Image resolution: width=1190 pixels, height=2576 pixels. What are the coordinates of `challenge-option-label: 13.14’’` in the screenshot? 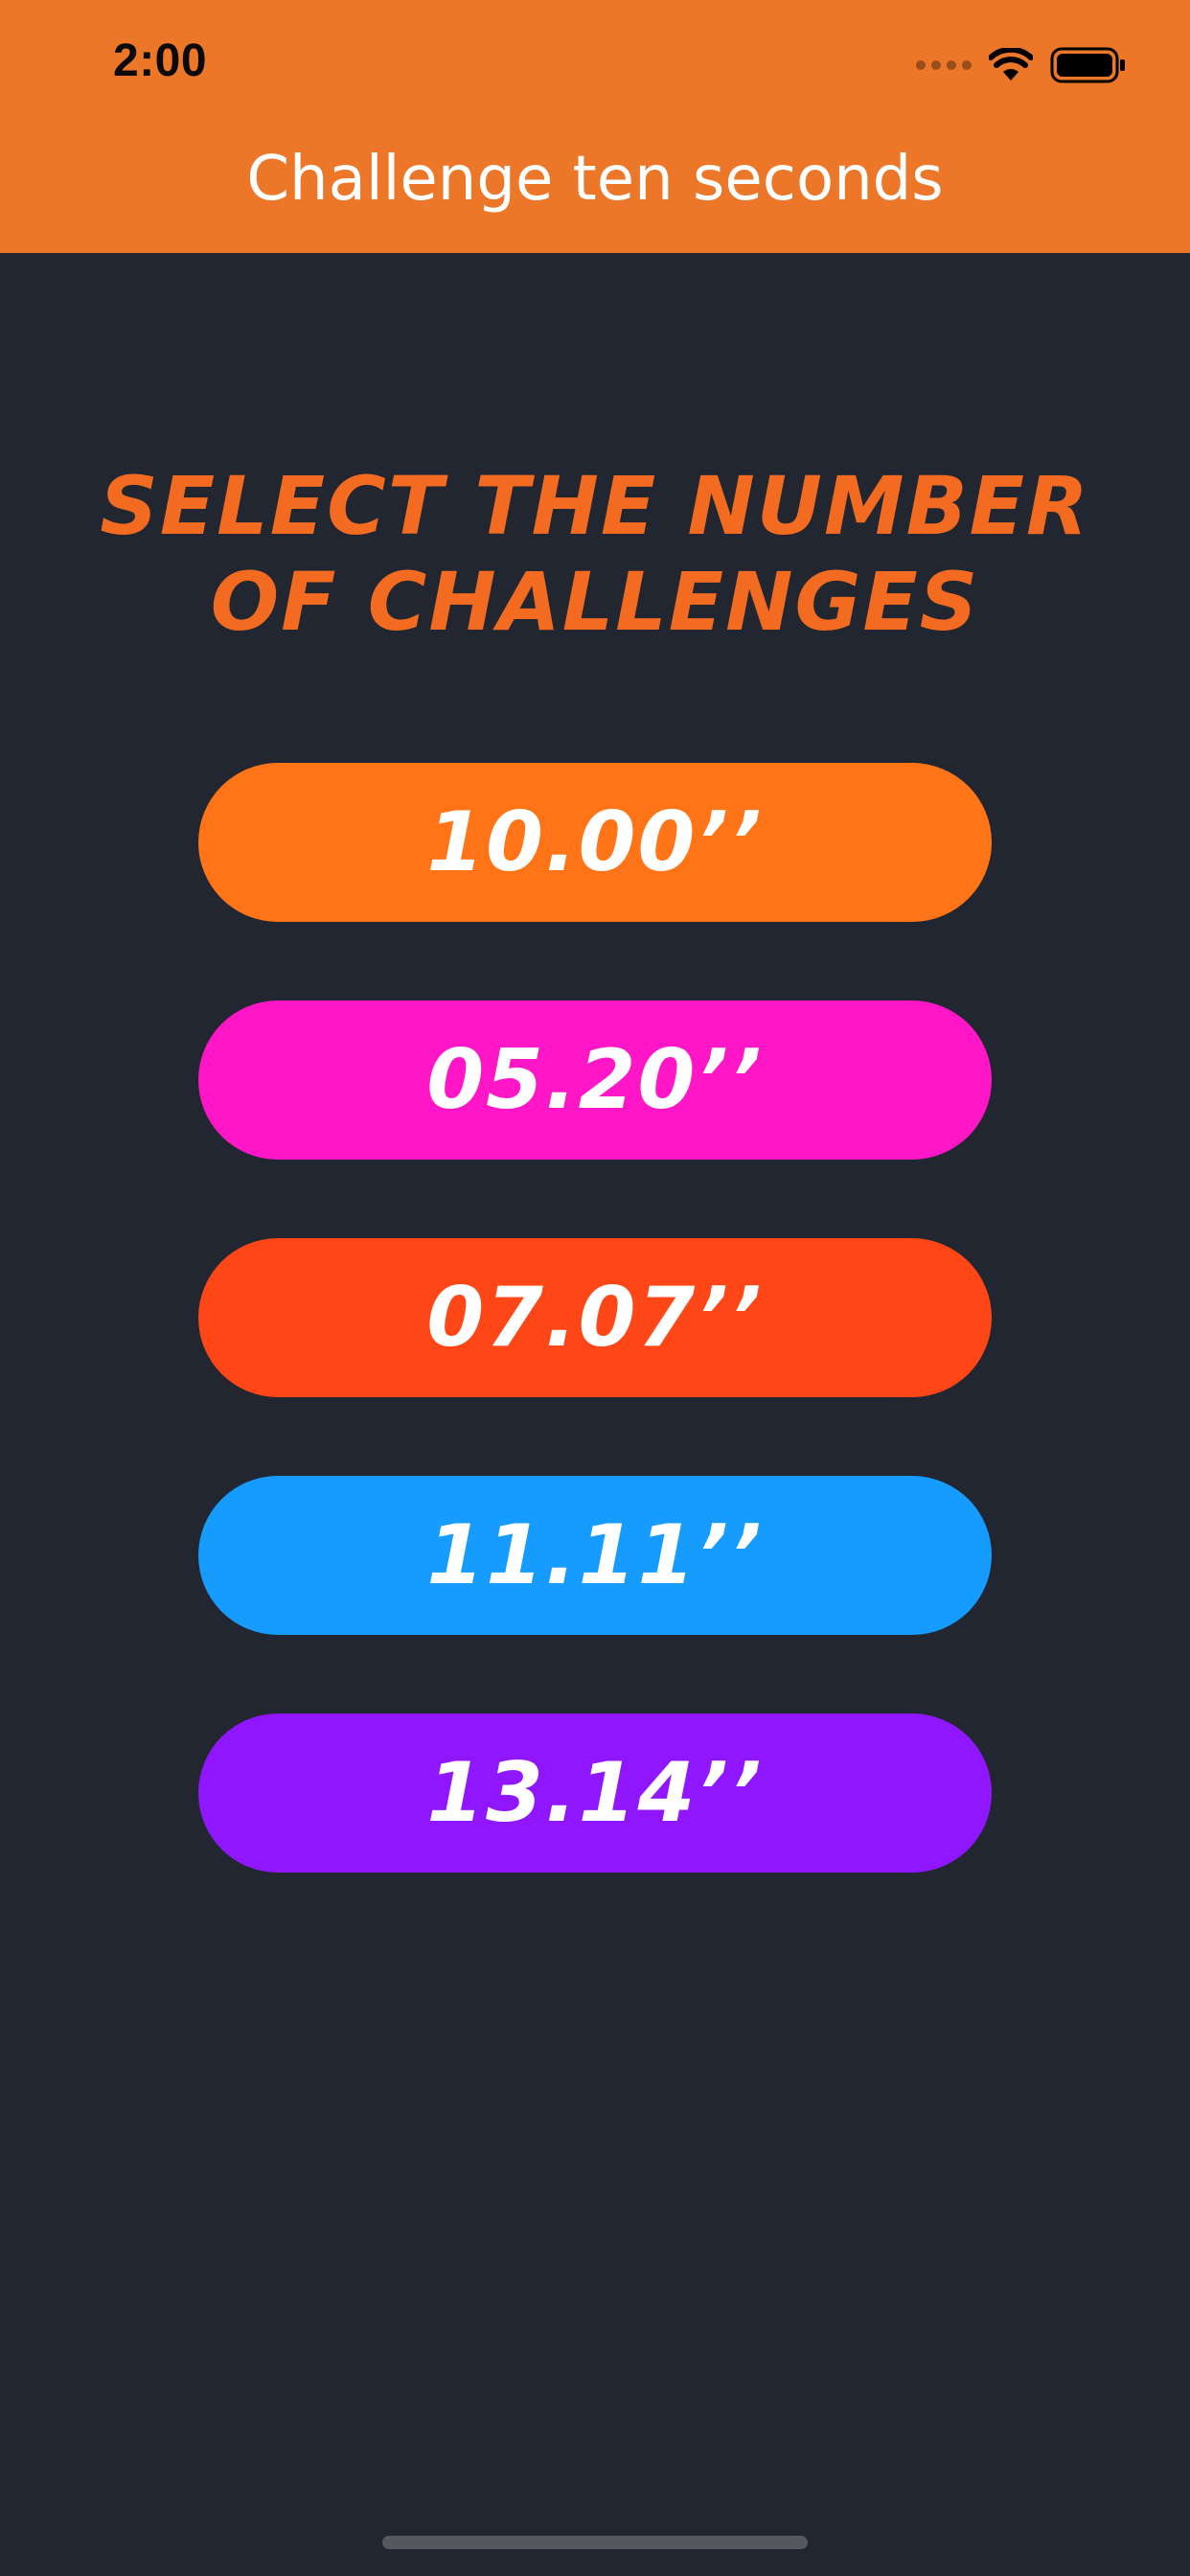 It's located at (595, 1793).